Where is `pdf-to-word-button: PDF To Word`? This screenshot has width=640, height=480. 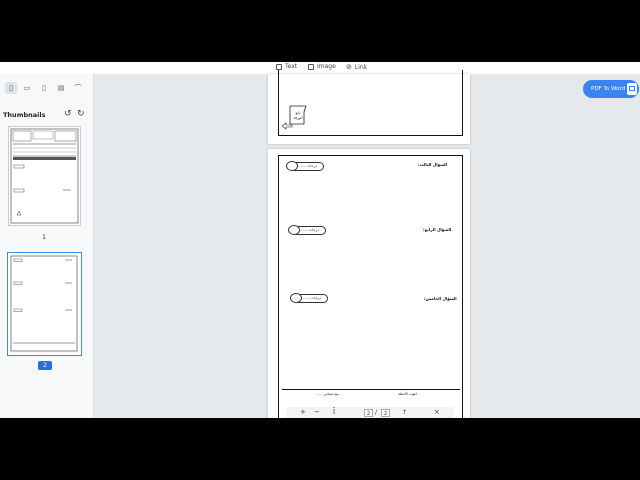
pdf-to-word-button: PDF To Word is located at coordinates (611, 89).